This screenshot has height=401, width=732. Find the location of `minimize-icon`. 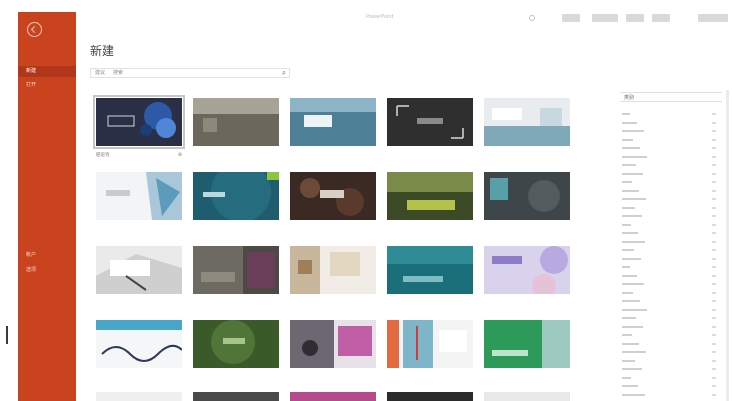

minimize-icon is located at coordinates (605, 18).